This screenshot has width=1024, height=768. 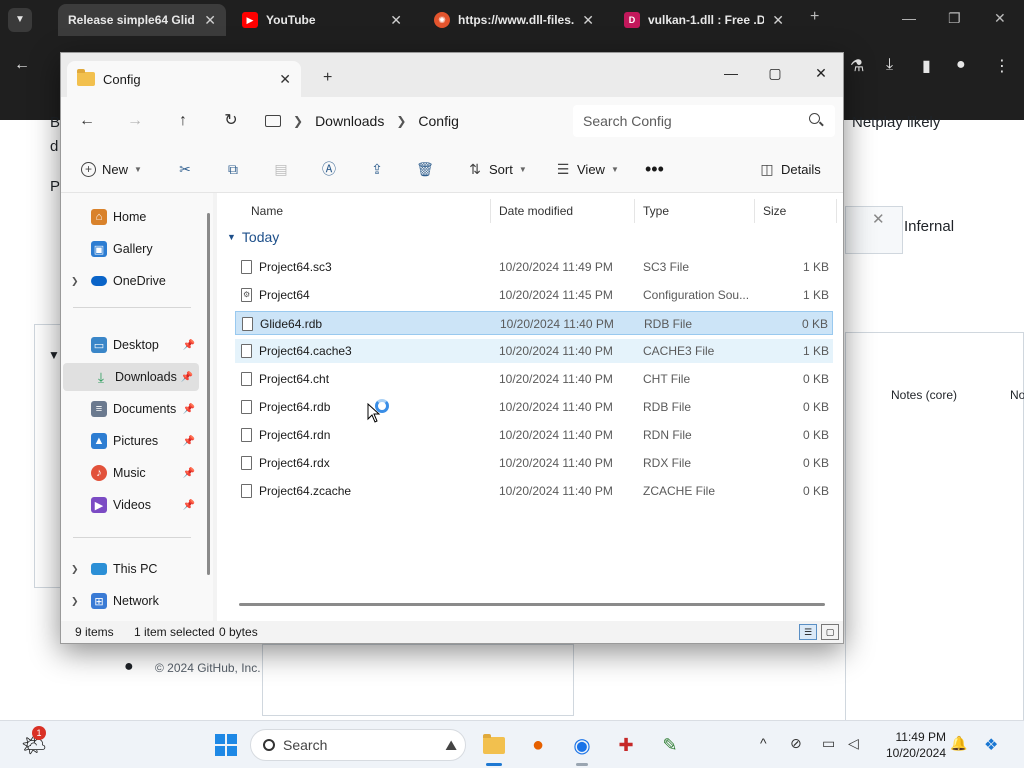 I want to click on nav-item-onedrive: ❯ OneDrive, so click(x=131, y=281).